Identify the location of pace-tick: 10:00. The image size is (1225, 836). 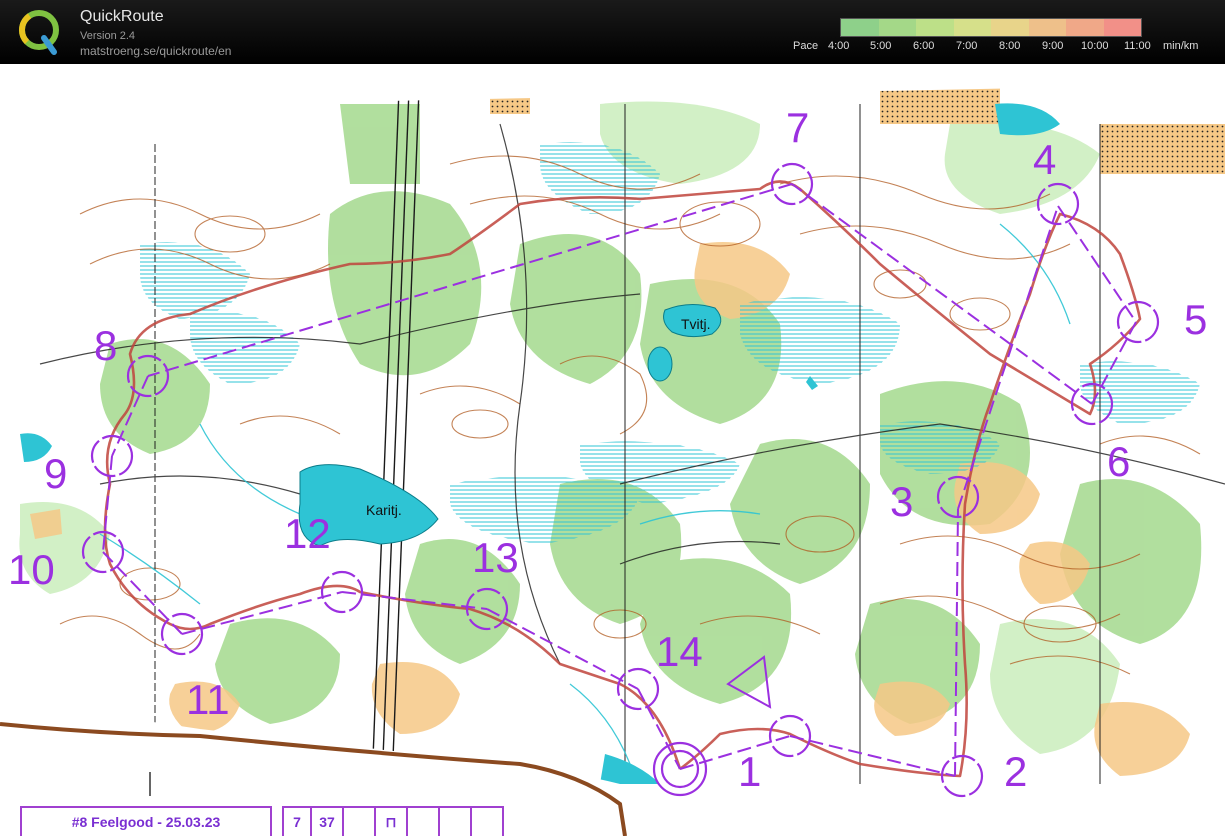
(1095, 46).